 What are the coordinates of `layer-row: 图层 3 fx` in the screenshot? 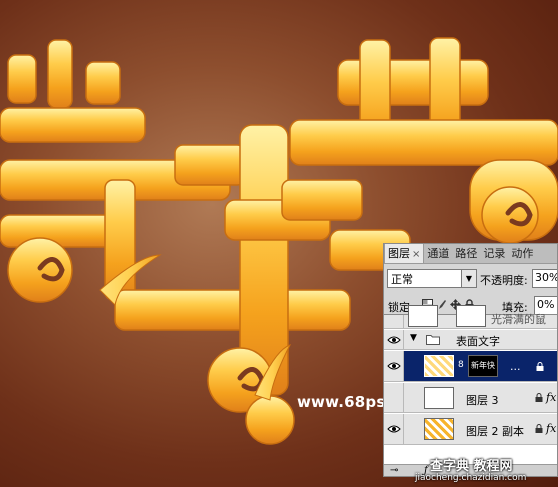 It's located at (470, 398).